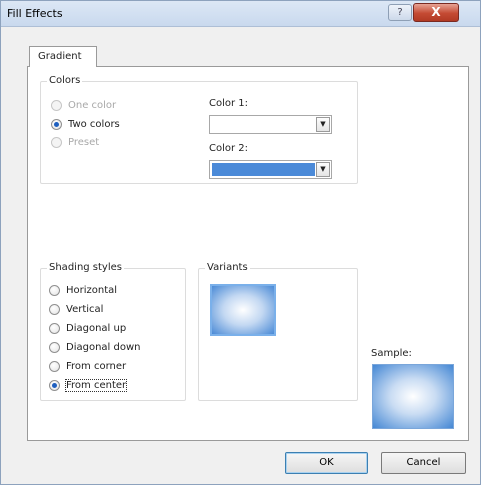 This screenshot has height=485, width=481. What do you see at coordinates (326, 463) in the screenshot?
I see `ok-button: OK` at bounding box center [326, 463].